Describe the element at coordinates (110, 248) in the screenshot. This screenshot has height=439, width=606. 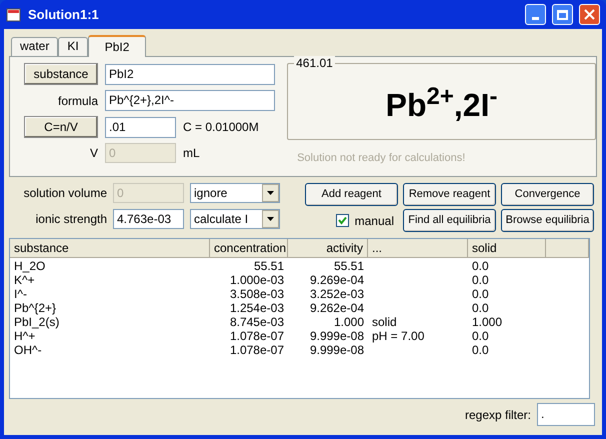
I see `column-header: substance` at that location.